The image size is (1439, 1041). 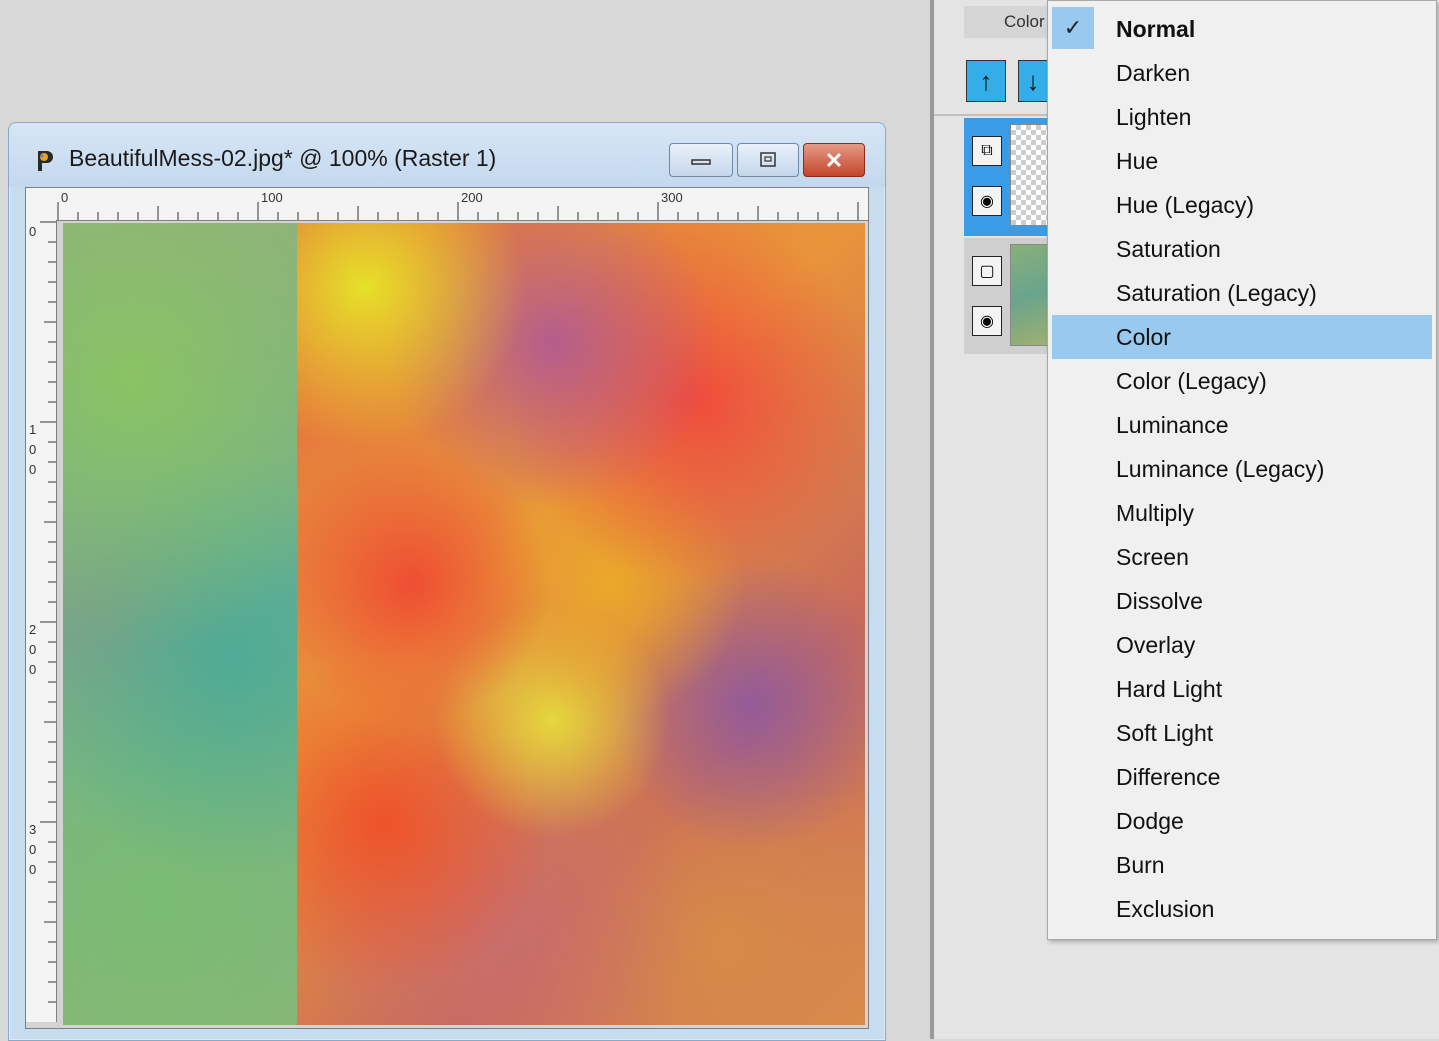 I want to click on minimize-button, so click(x=701, y=160).